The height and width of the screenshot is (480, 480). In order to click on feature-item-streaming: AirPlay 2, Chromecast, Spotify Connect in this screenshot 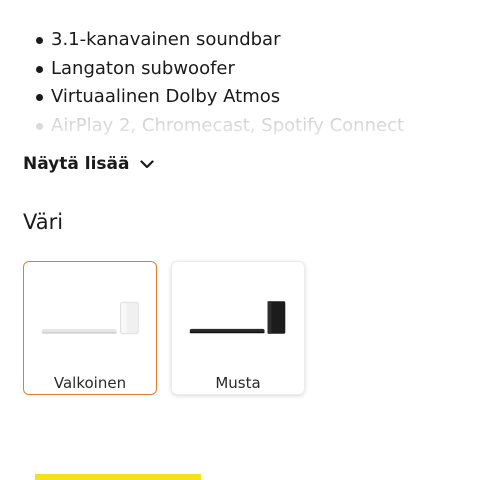, I will do `click(214, 126)`.